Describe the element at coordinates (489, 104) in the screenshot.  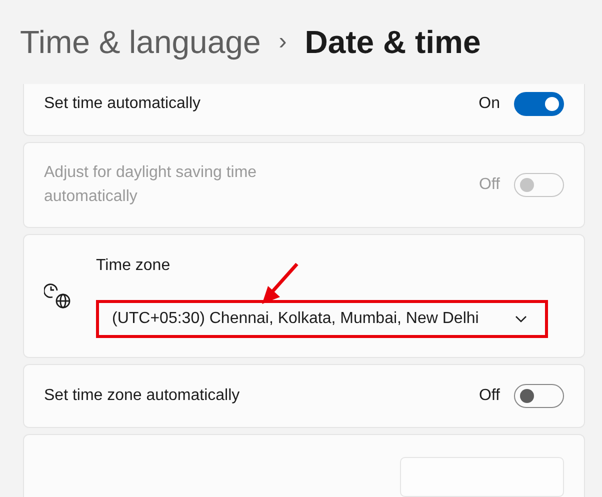
I see `toggle-state: On` at that location.